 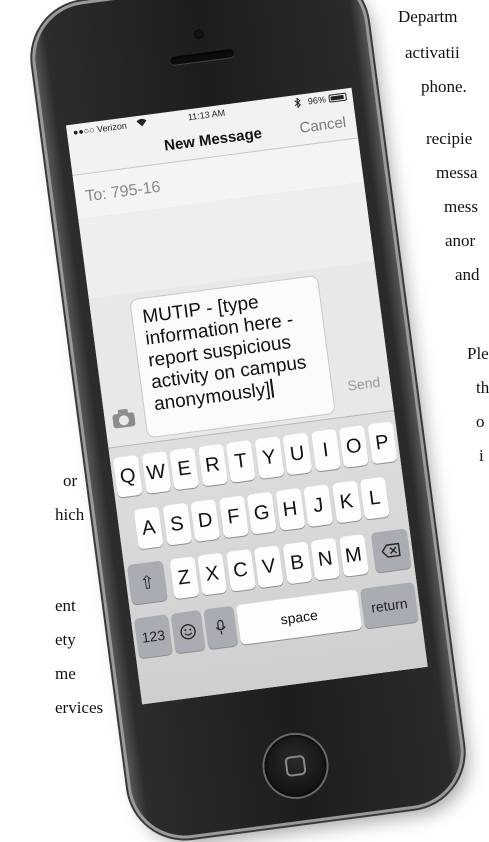 What do you see at coordinates (206, 115) in the screenshot?
I see `clock: 11:13 AM` at bounding box center [206, 115].